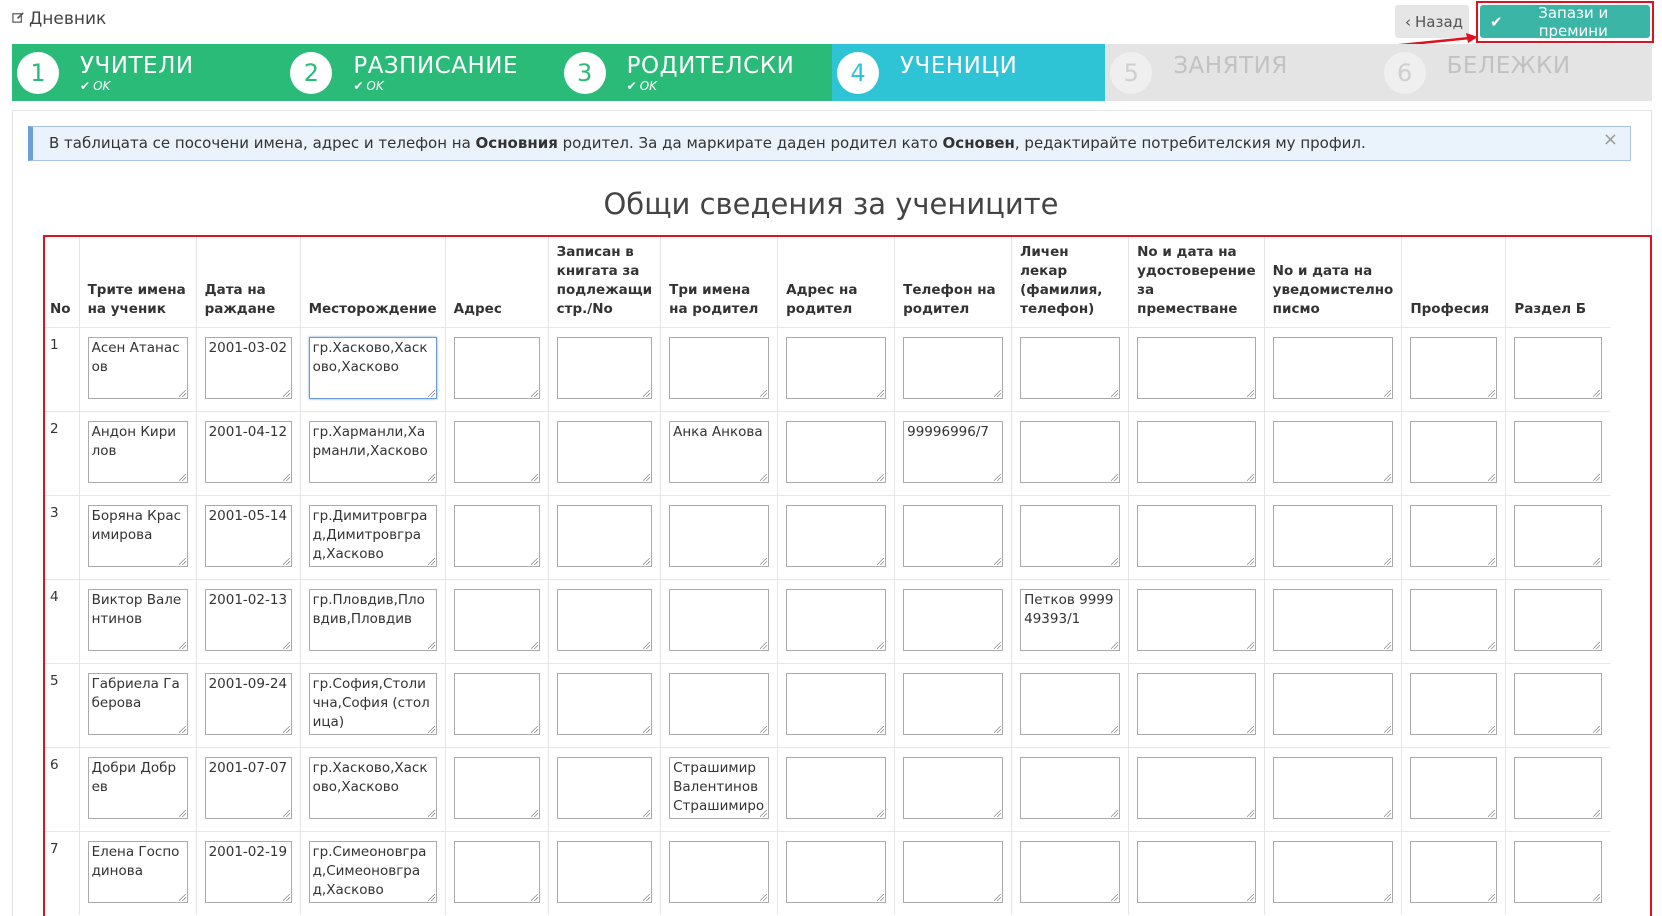 The width and height of the screenshot is (1662, 916). I want to click on save-and-continue-button: ✔ Запази и премини, so click(1565, 22).